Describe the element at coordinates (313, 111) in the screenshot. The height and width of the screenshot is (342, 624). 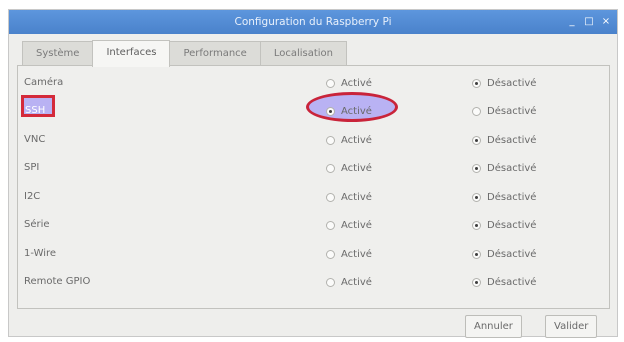
I see `interface-row-ssh: SSH Activé Désactivé` at that location.